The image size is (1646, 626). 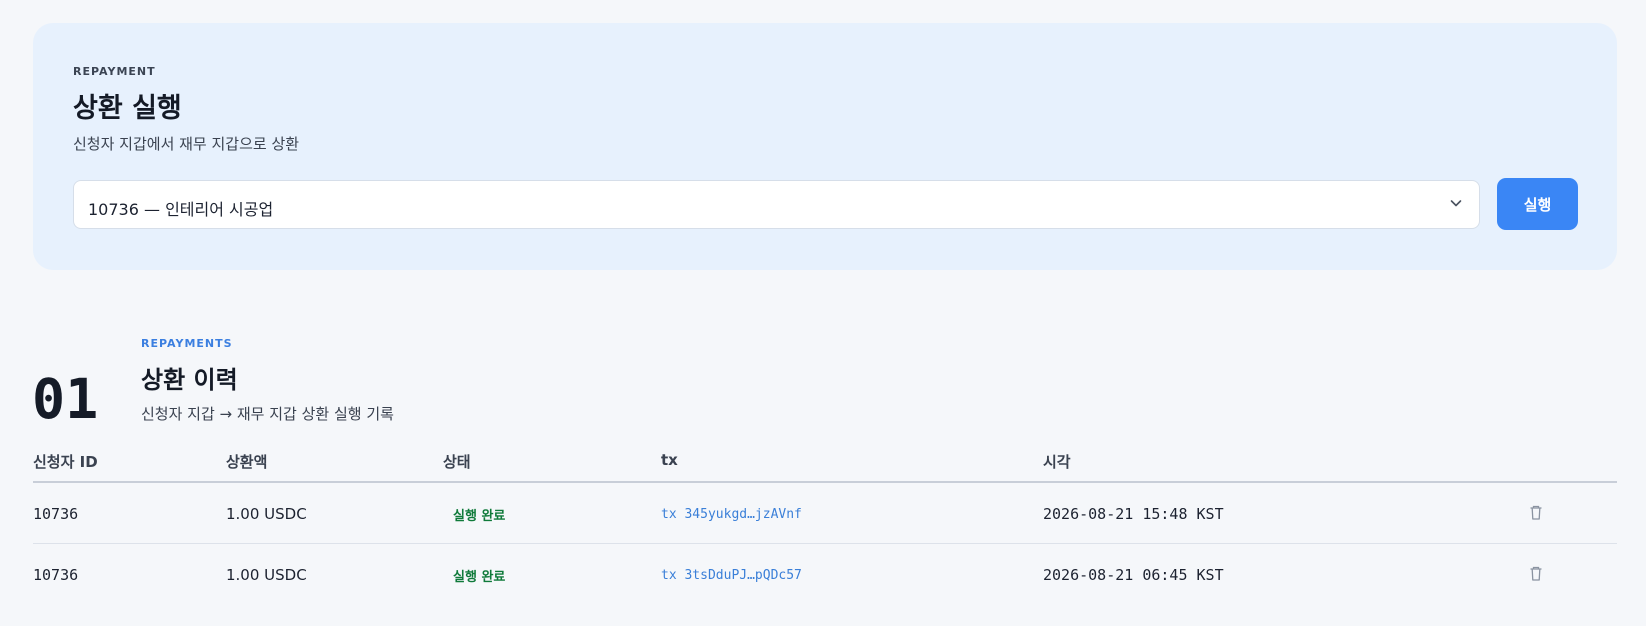 What do you see at coordinates (189, 380) in the screenshot?
I see `history-title: 상환 이력` at bounding box center [189, 380].